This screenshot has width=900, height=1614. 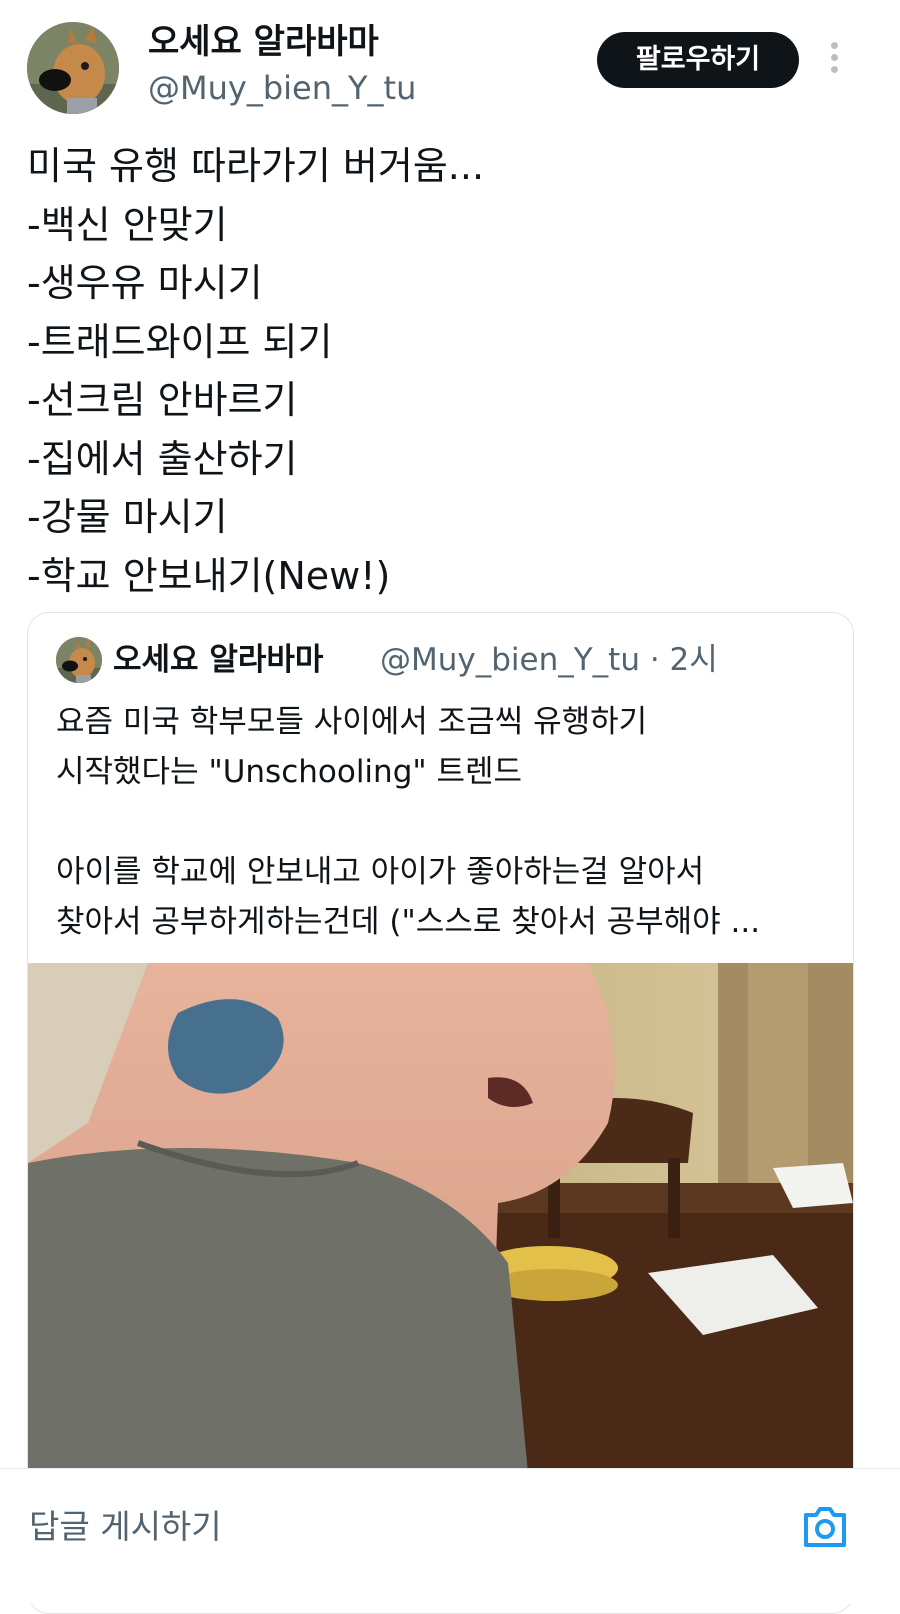 What do you see at coordinates (549, 660) in the screenshot?
I see `quoted-handle-time: @Muy_bien_Y_tu · 2시` at bounding box center [549, 660].